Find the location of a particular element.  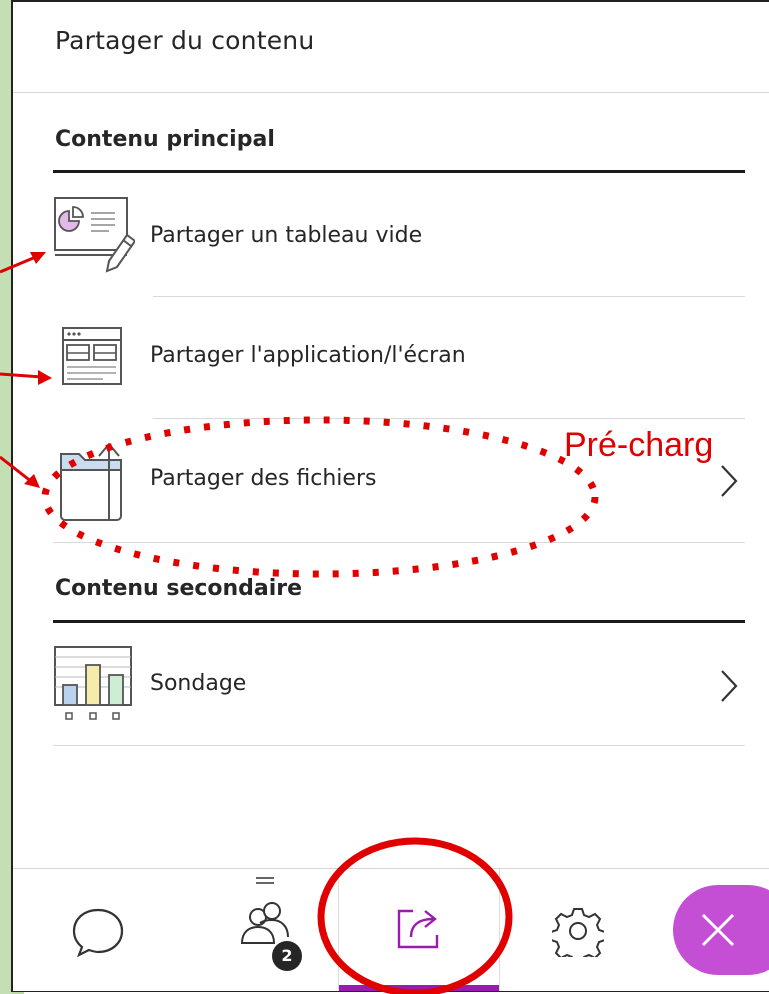

share-application-item: Partager l'application/l'écran is located at coordinates (399, 358).